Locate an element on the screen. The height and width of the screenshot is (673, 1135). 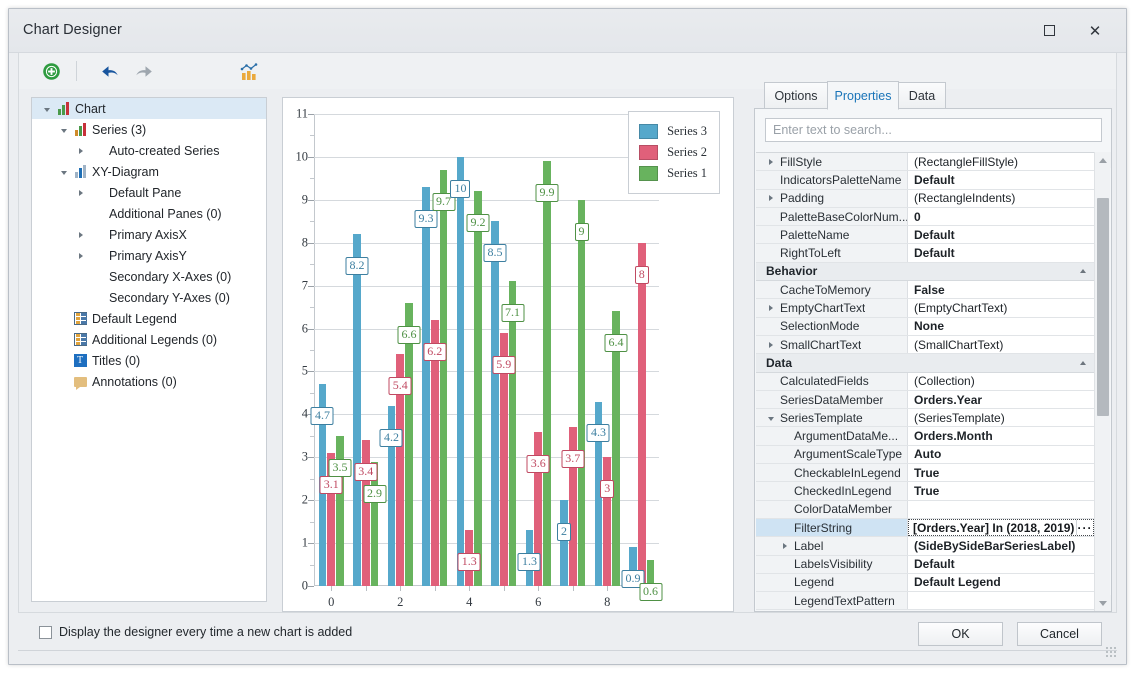
close-icon: ✕ is located at coordinates (1095, 30).